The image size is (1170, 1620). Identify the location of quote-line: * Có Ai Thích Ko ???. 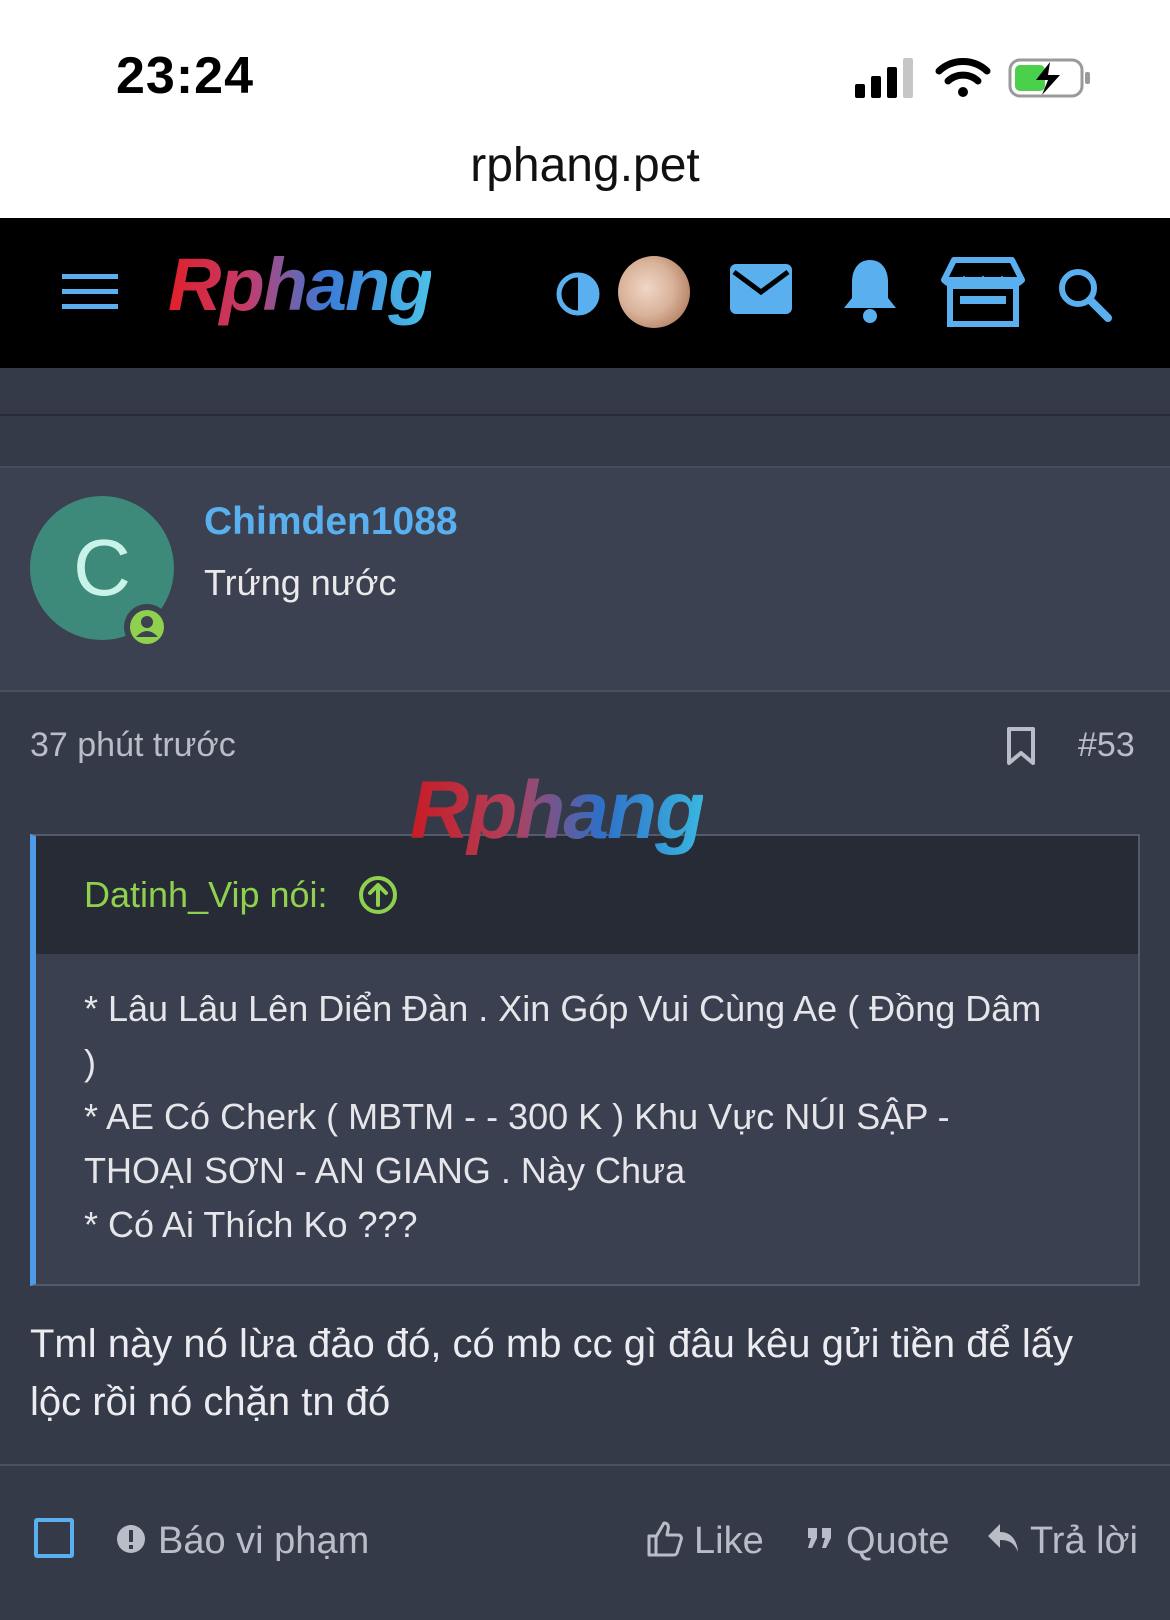
(251, 1224).